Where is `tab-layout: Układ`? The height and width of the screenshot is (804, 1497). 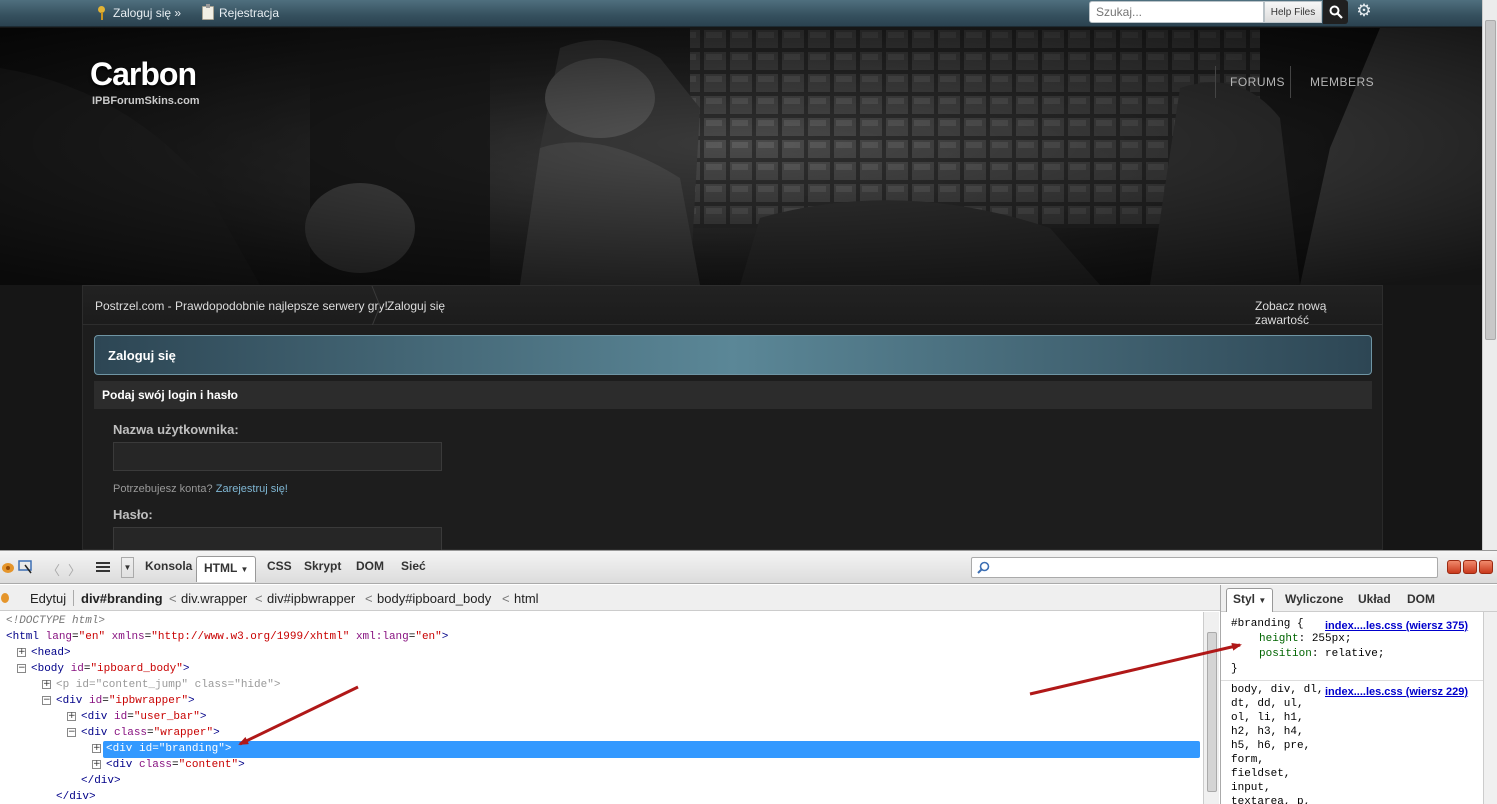 tab-layout: Układ is located at coordinates (1374, 599).